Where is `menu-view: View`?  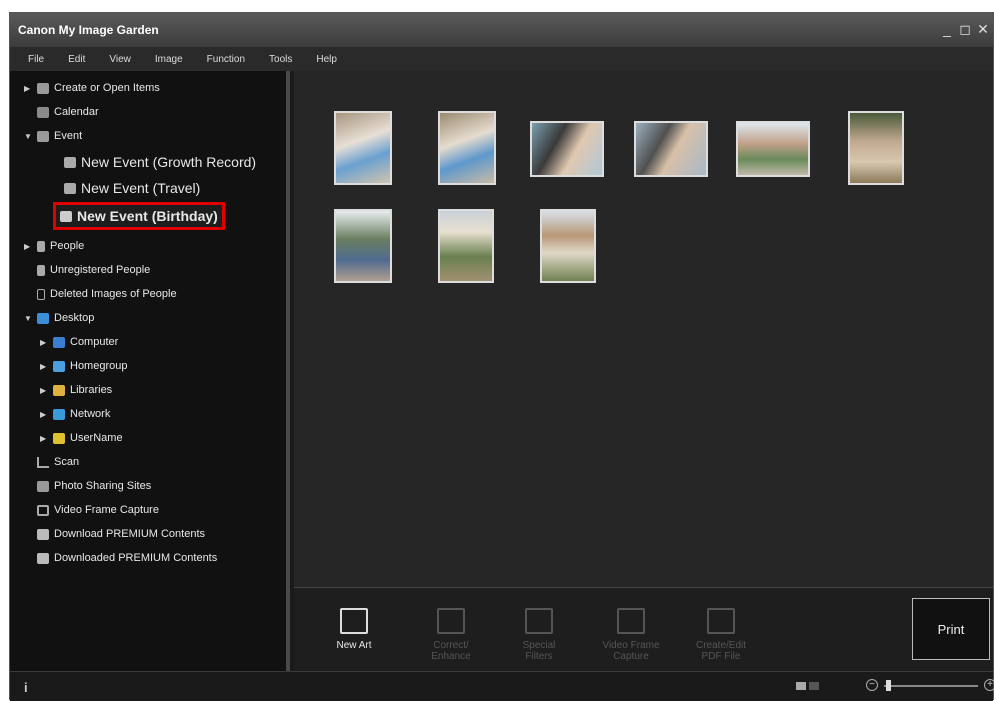 menu-view: View is located at coordinates (120, 59).